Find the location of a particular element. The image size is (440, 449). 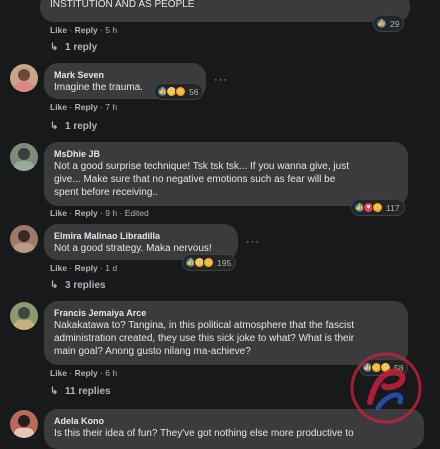

timestamp: 7 h is located at coordinates (111, 107).